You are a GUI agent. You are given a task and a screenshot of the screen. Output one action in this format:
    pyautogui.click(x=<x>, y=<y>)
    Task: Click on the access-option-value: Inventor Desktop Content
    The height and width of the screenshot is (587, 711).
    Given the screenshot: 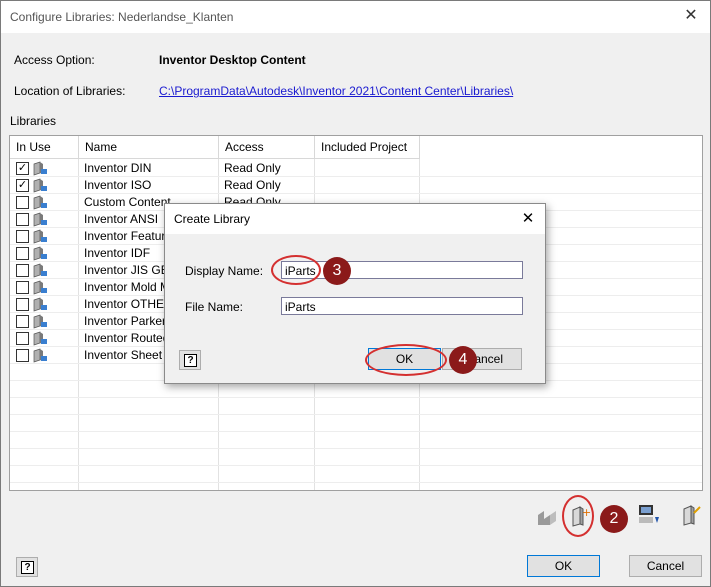 What is the action you would take?
    pyautogui.click(x=232, y=60)
    